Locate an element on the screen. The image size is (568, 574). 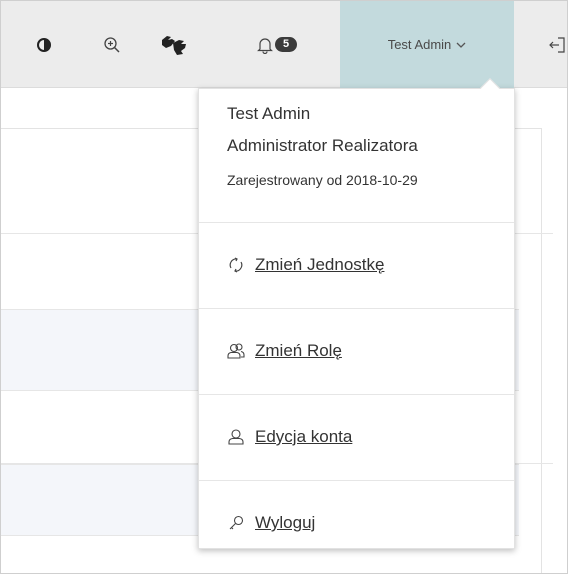
logout-menu-item: Wyloguj is located at coordinates (271, 523).